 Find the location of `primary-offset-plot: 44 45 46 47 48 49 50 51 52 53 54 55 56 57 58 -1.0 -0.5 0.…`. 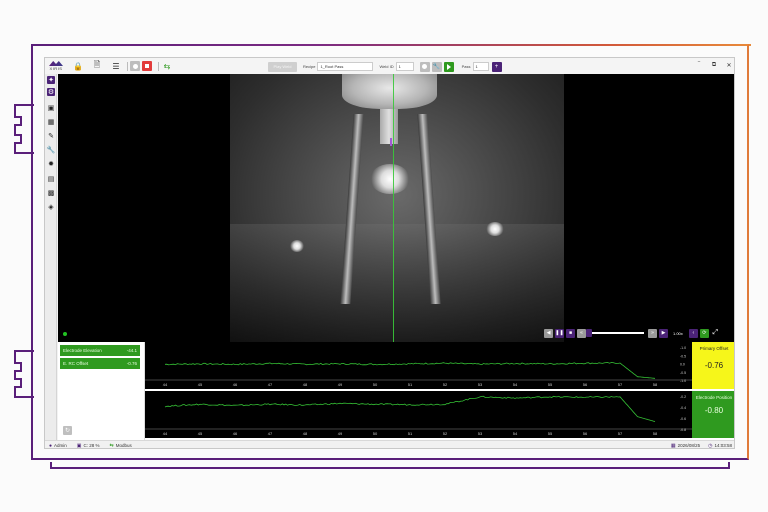

primary-offset-plot: 44 45 46 47 48 49 50 51 52 53 54 55 56 57 58 -1.0 -0.5 0.… is located at coordinates (418, 365).